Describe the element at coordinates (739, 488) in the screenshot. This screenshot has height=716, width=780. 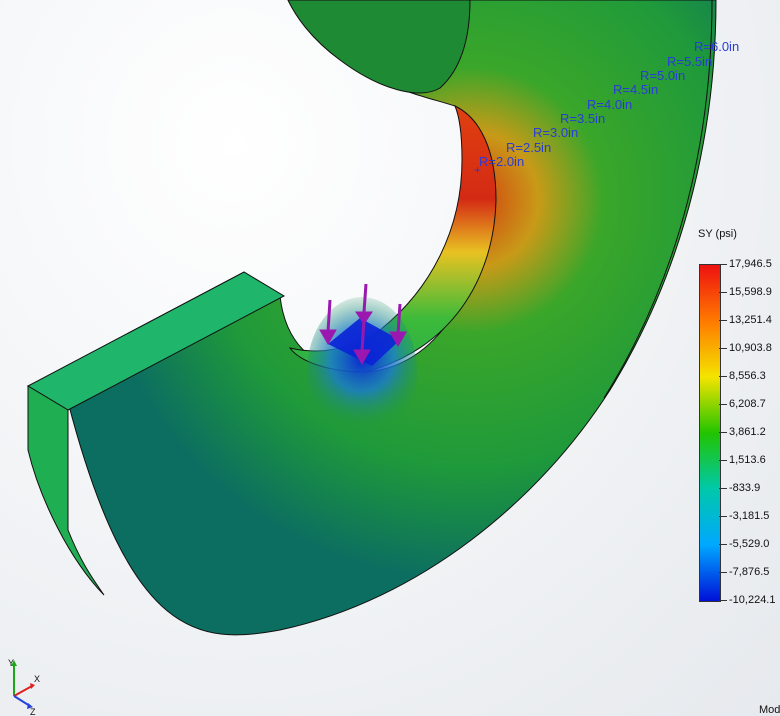
I see `legend-tick-label: -833.9` at that location.